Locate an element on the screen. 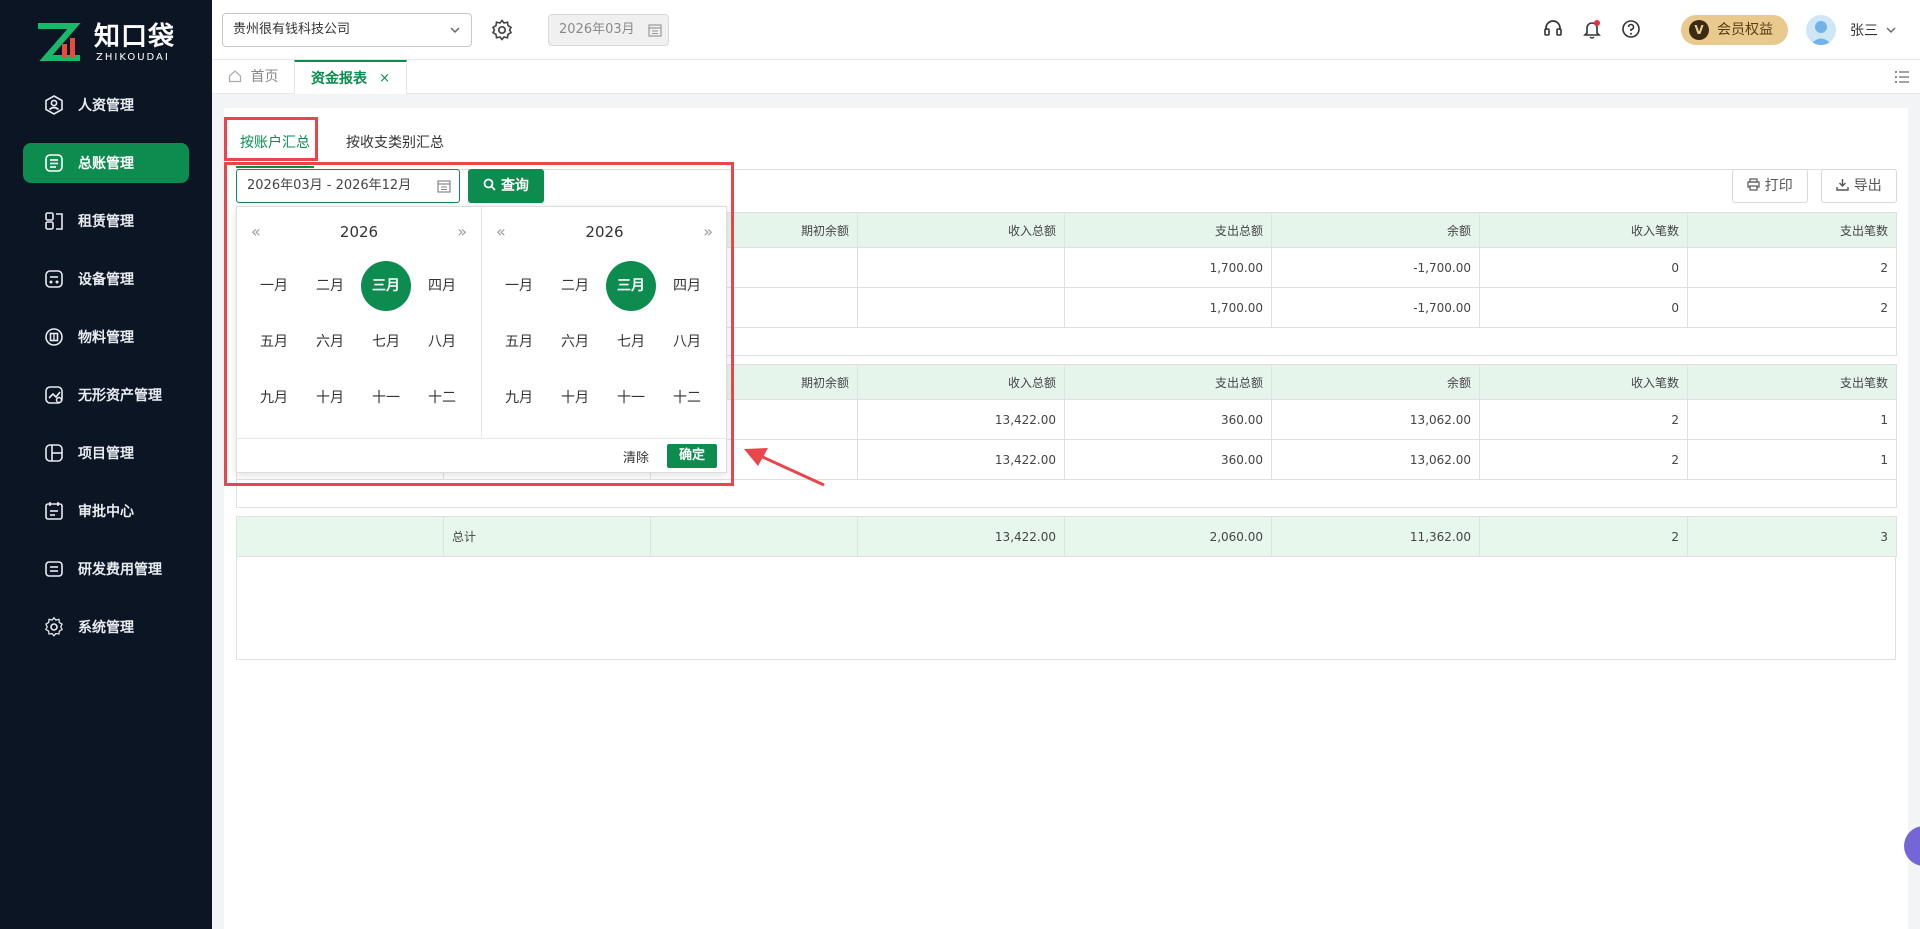 The image size is (1920, 929). total-opening is located at coordinates (754, 536).